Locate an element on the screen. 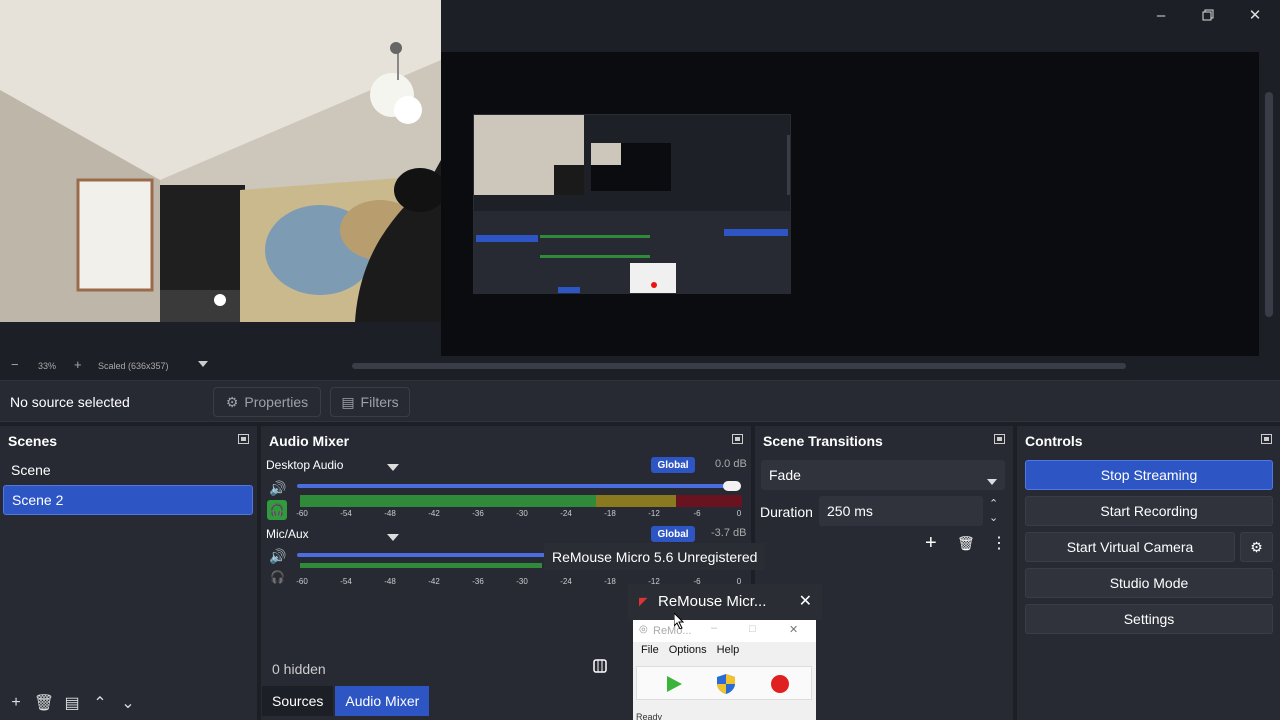 This screenshot has width=1280, height=720. tick-label: -42 is located at coordinates (434, 581).